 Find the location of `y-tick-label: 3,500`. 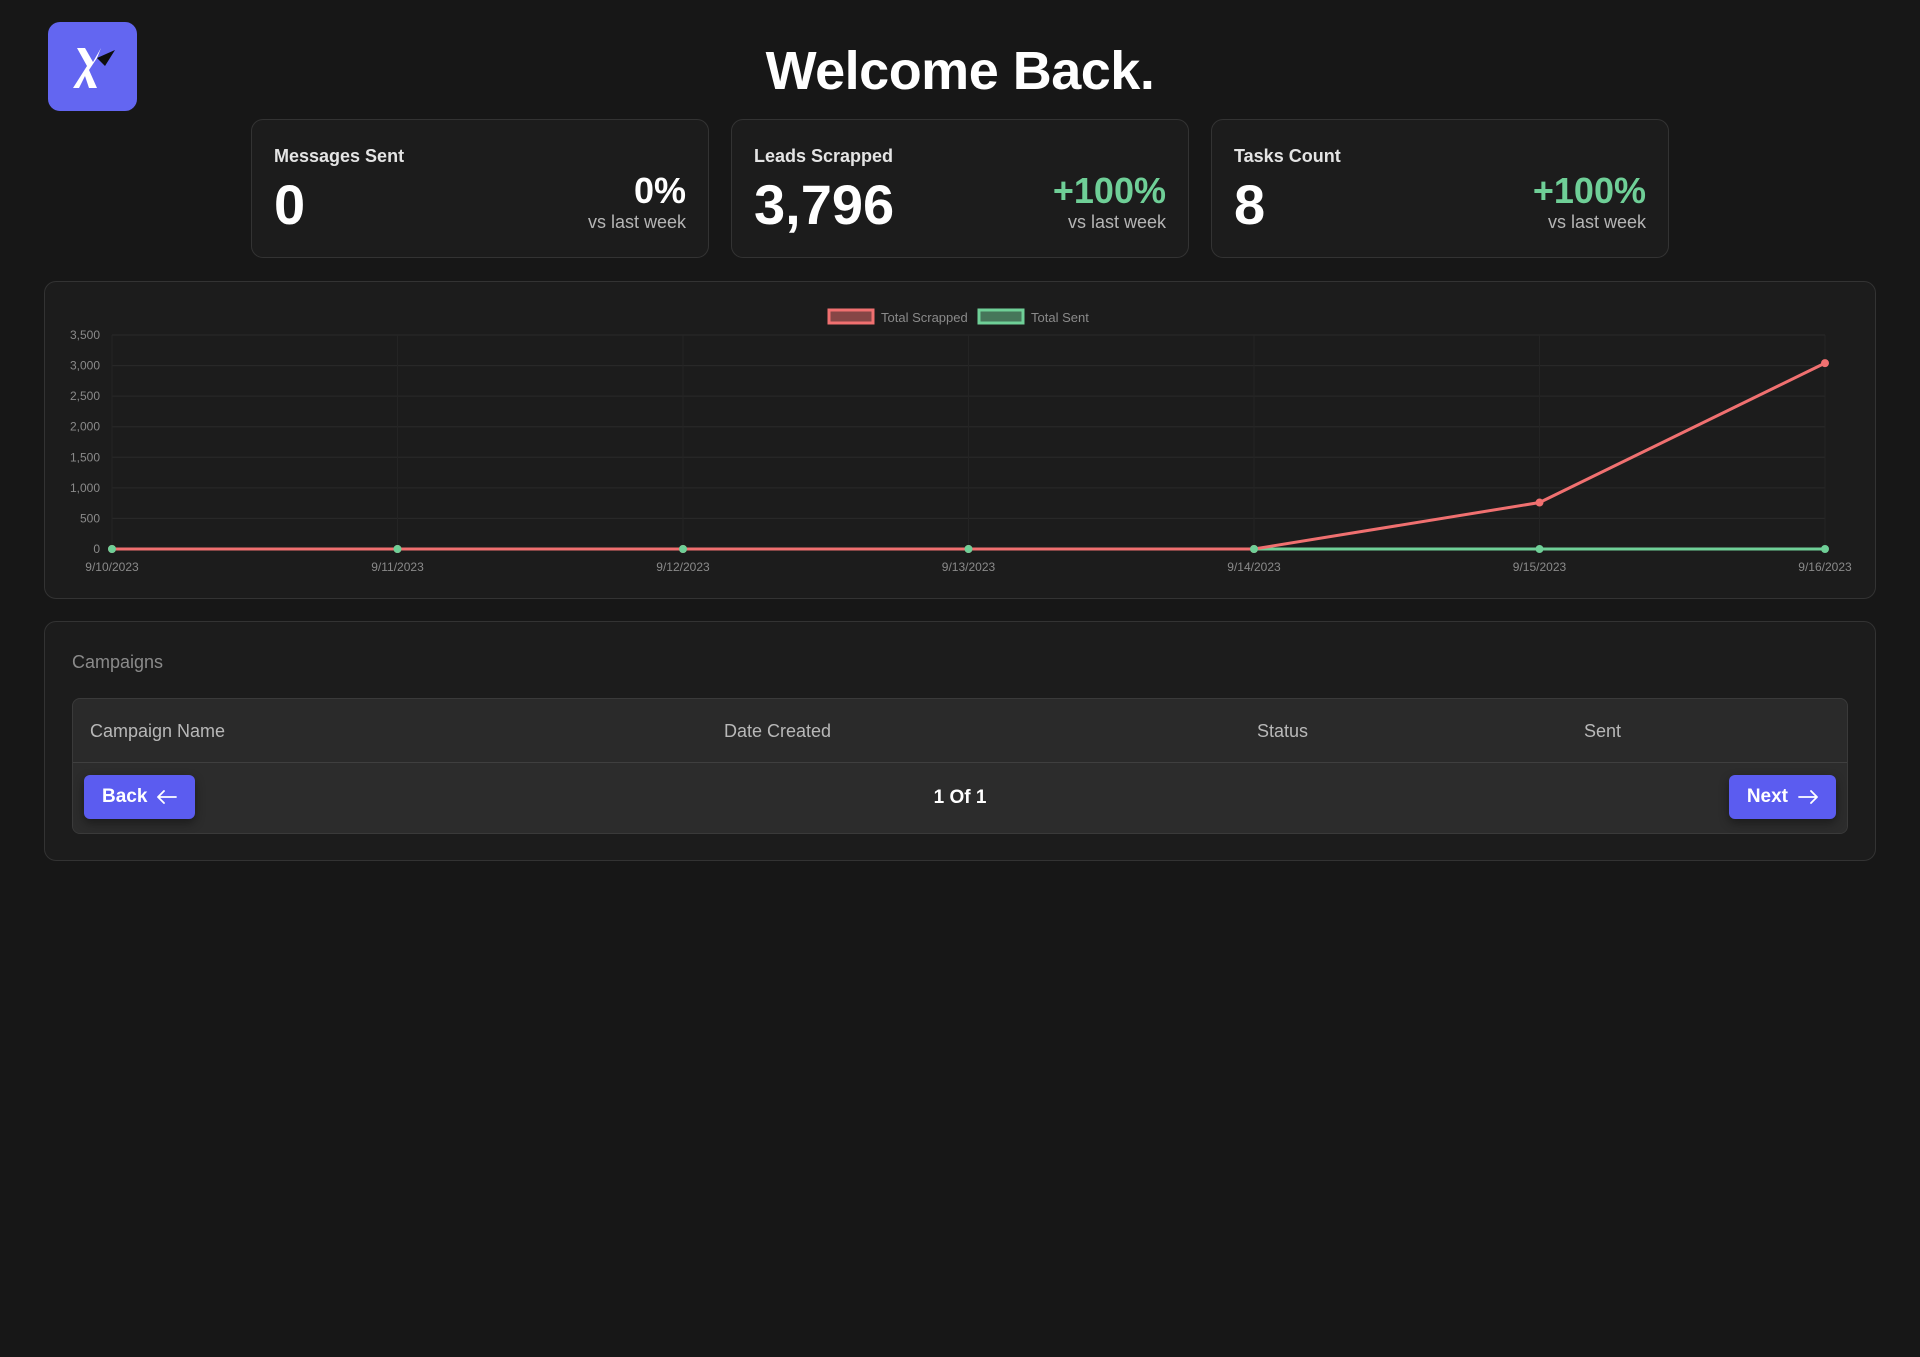

y-tick-label: 3,500 is located at coordinates (85, 335).